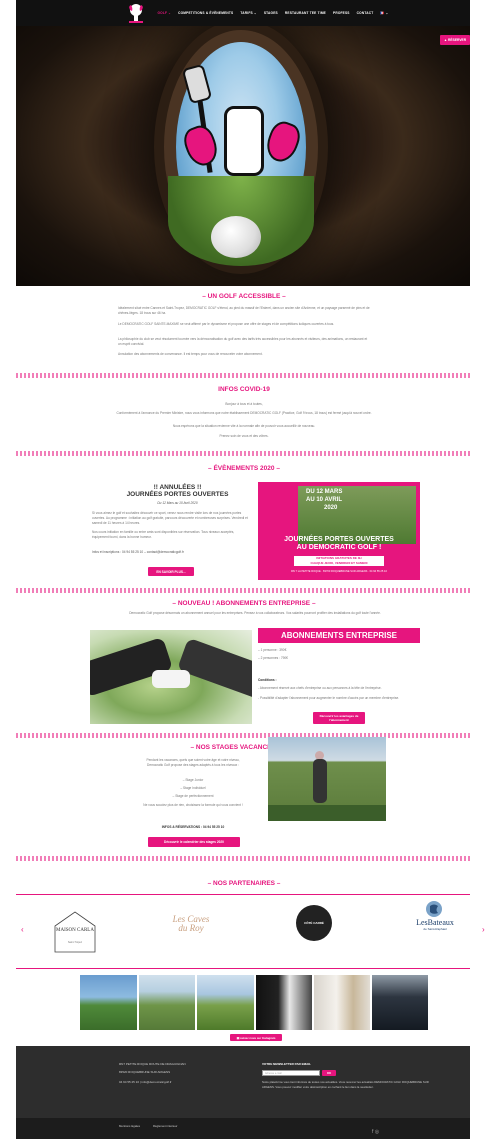 The width and height of the screenshot is (488, 1139). I want to click on democratic-golf-logo, so click(136, 13).